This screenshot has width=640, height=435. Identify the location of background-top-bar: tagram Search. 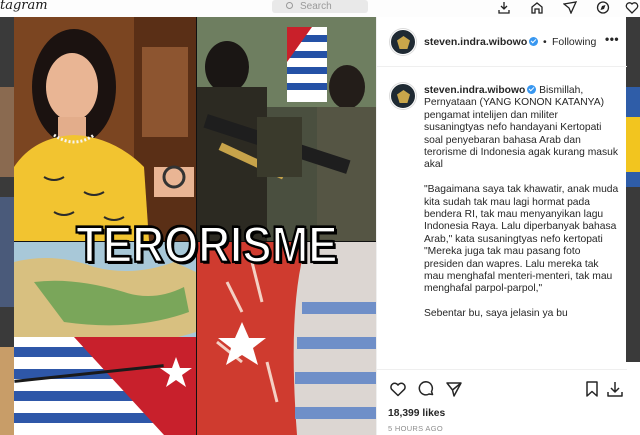
(320, 8).